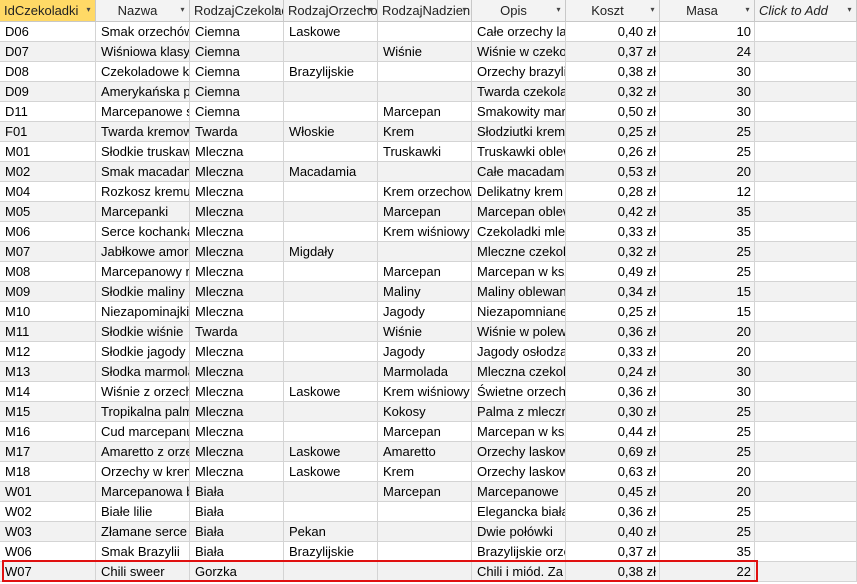 Image resolution: width=857 pixels, height=584 pixels. Describe the element at coordinates (707, 52) in the screenshot. I see `cell-masa: 24` at that location.